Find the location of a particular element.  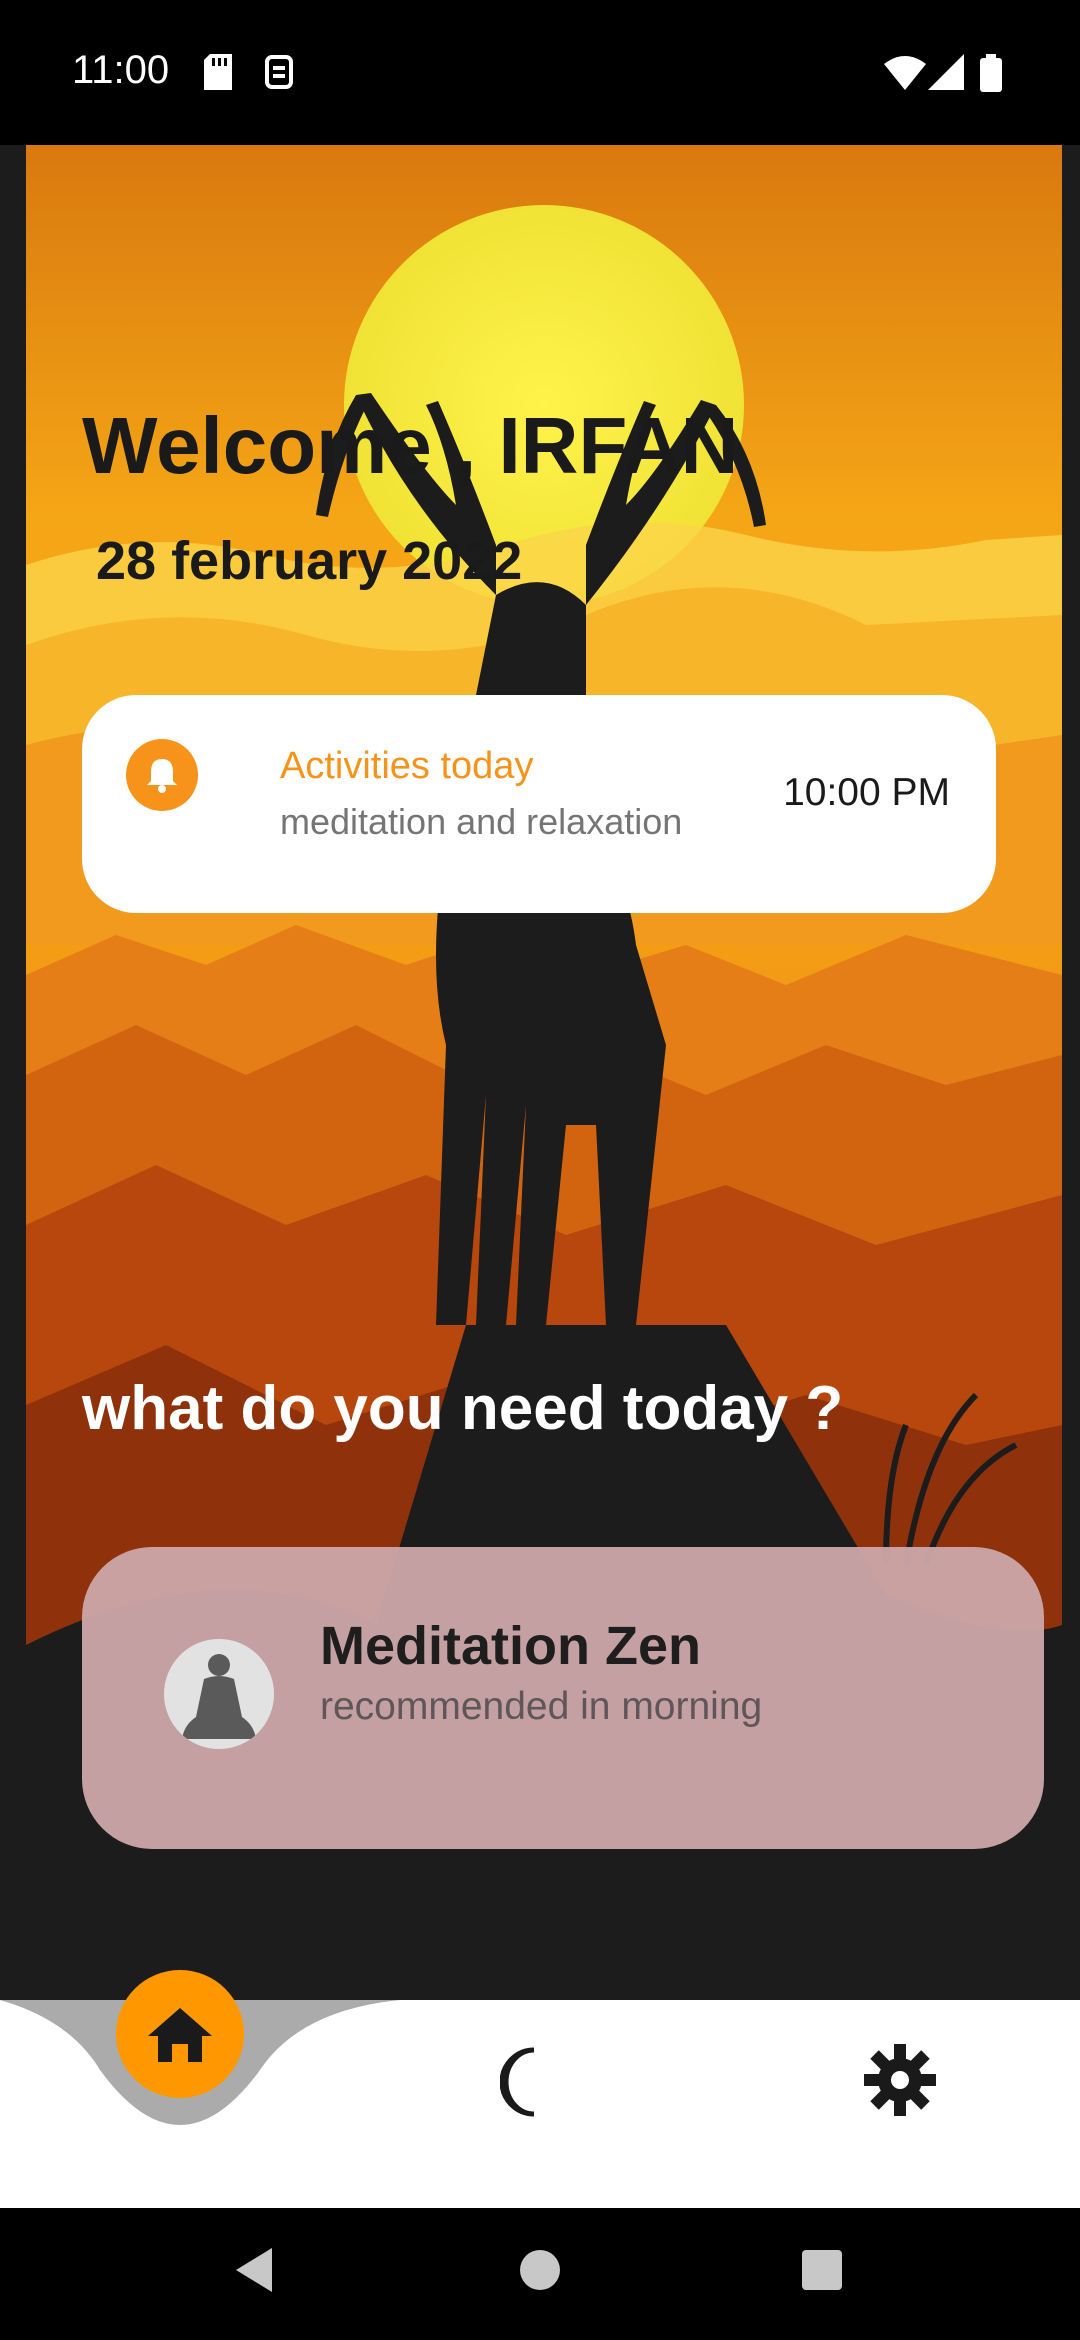

recents-icon is located at coordinates (822, 2270).